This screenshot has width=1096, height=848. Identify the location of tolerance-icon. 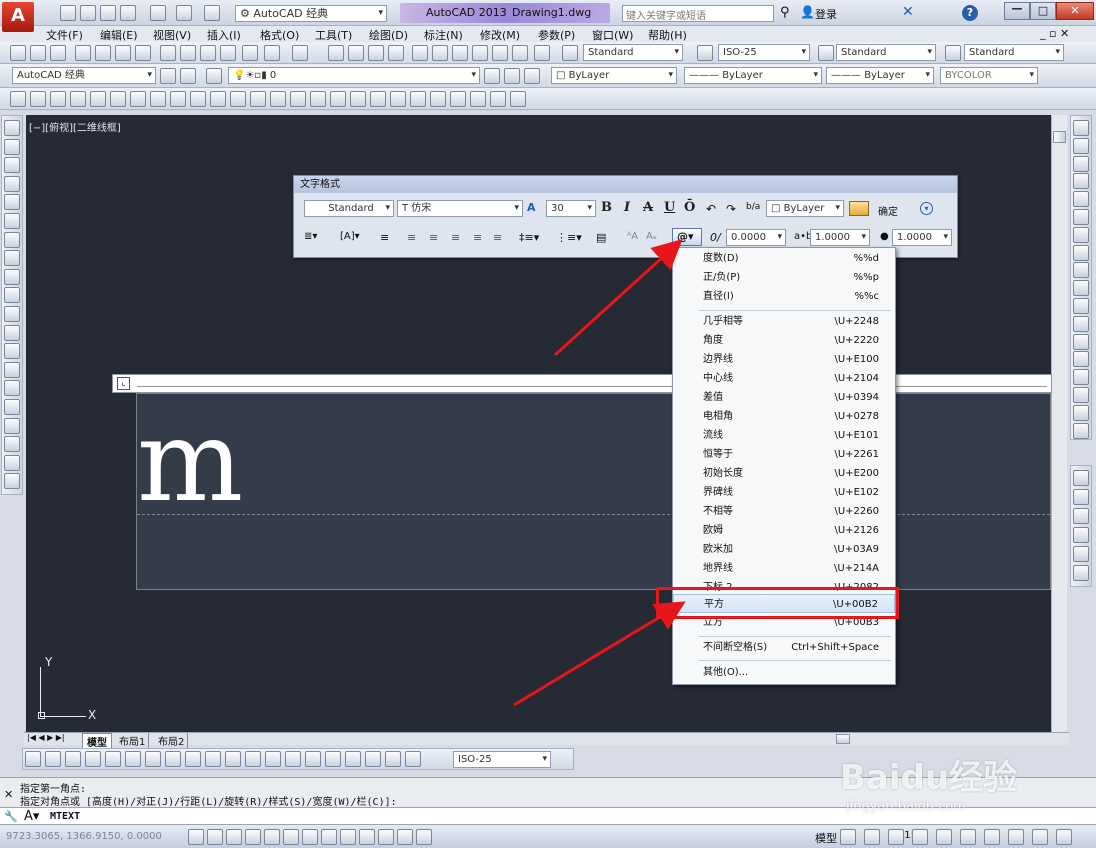
(293, 759).